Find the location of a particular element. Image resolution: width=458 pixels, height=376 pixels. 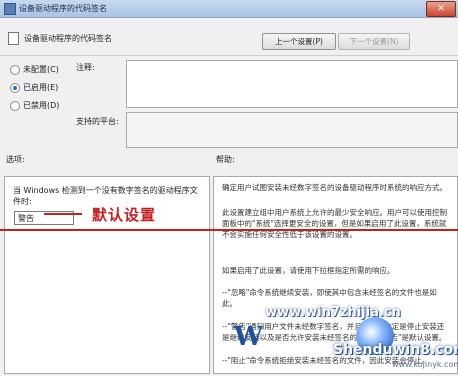

policy-icon is located at coordinates (10, 9).